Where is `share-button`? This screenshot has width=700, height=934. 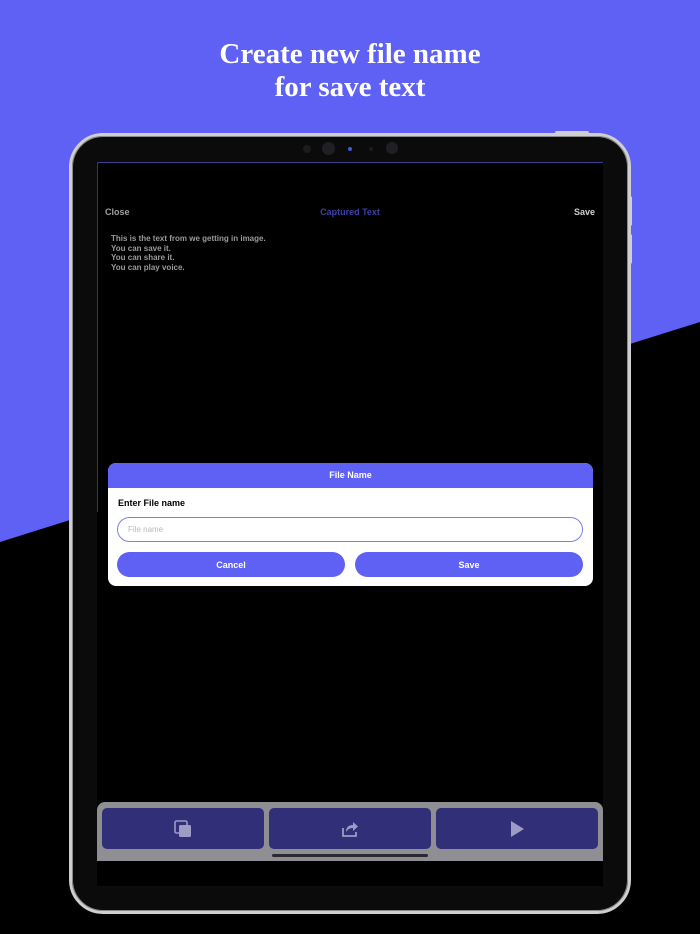
share-button is located at coordinates (350, 828).